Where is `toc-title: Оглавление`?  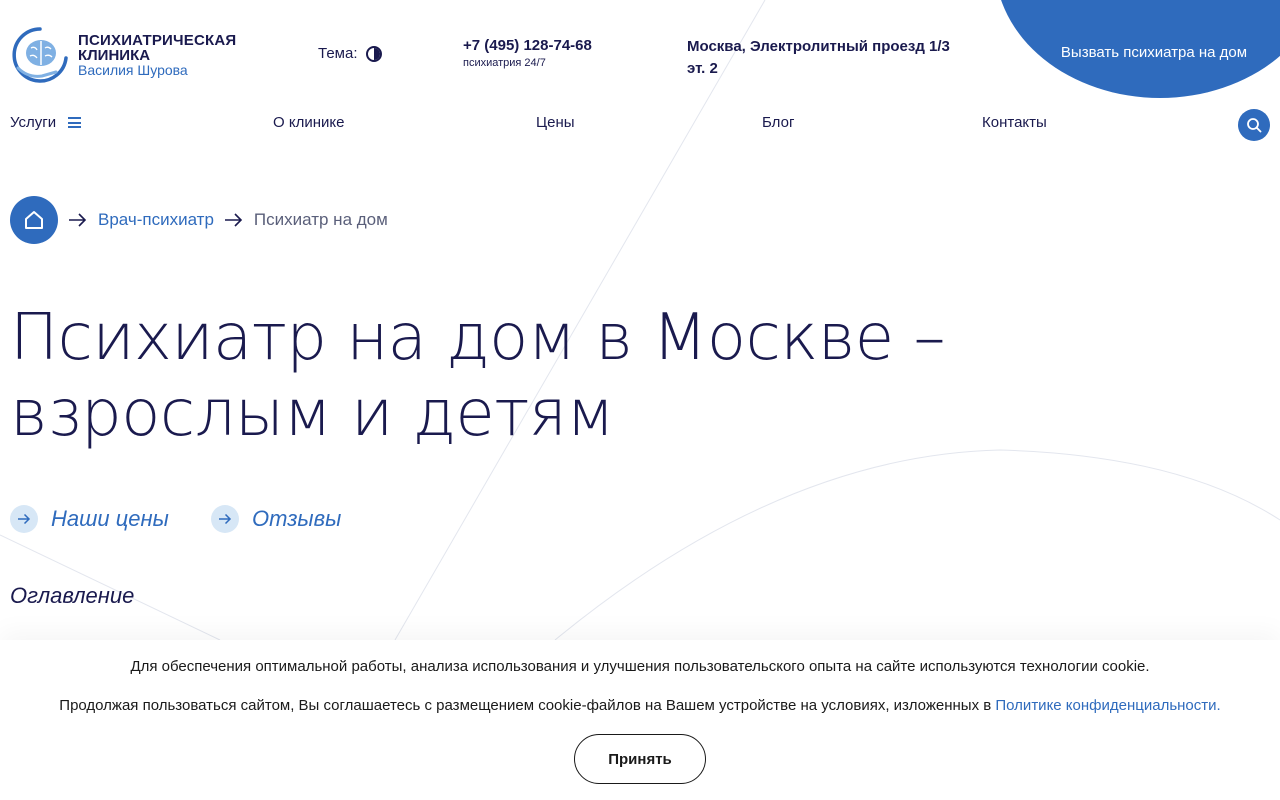
toc-title: Оглавление is located at coordinates (72, 595).